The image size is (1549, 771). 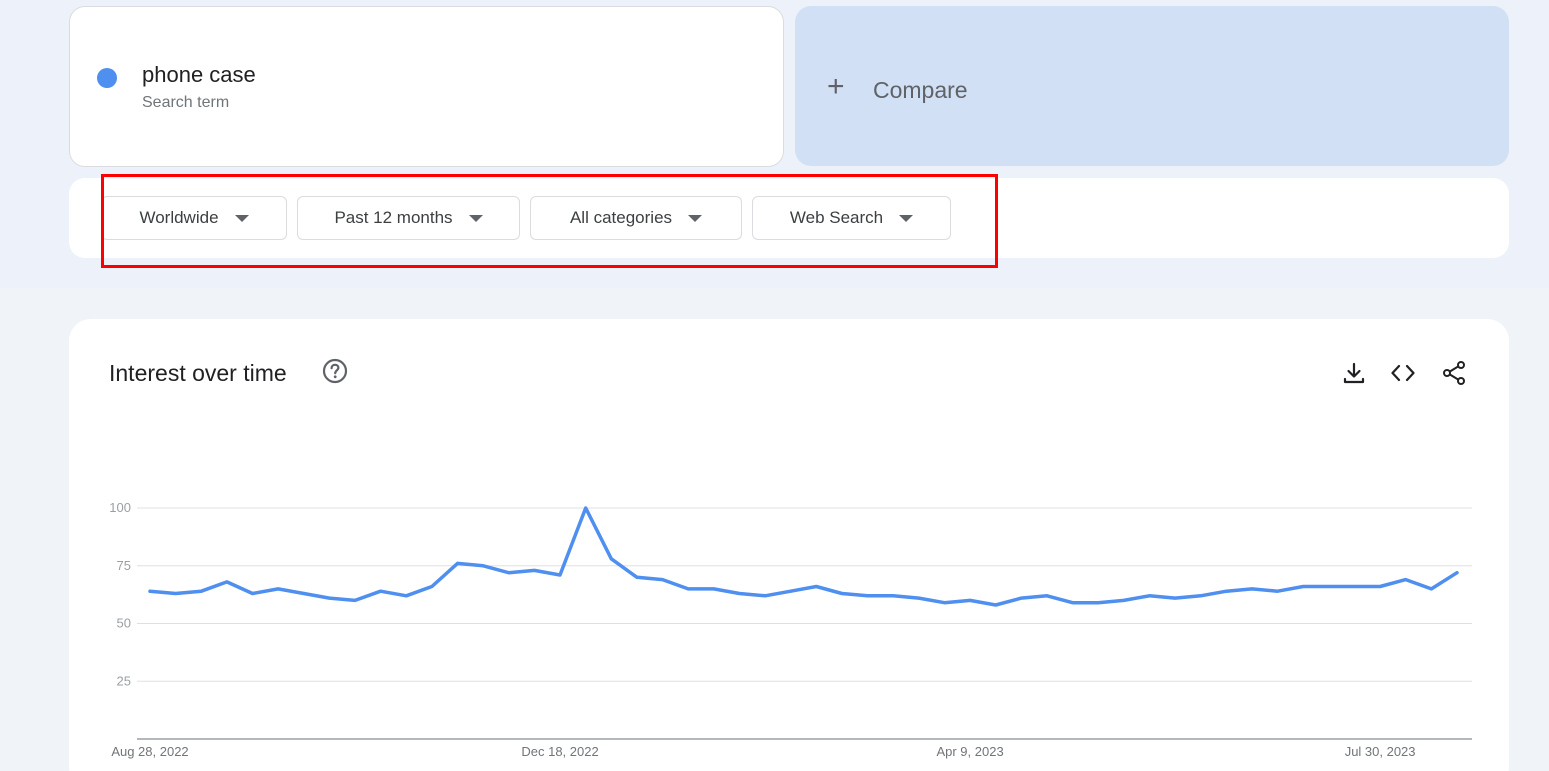 What do you see at coordinates (969, 751) in the screenshot?
I see `x-tick-label: Apr 9, 2023` at bounding box center [969, 751].